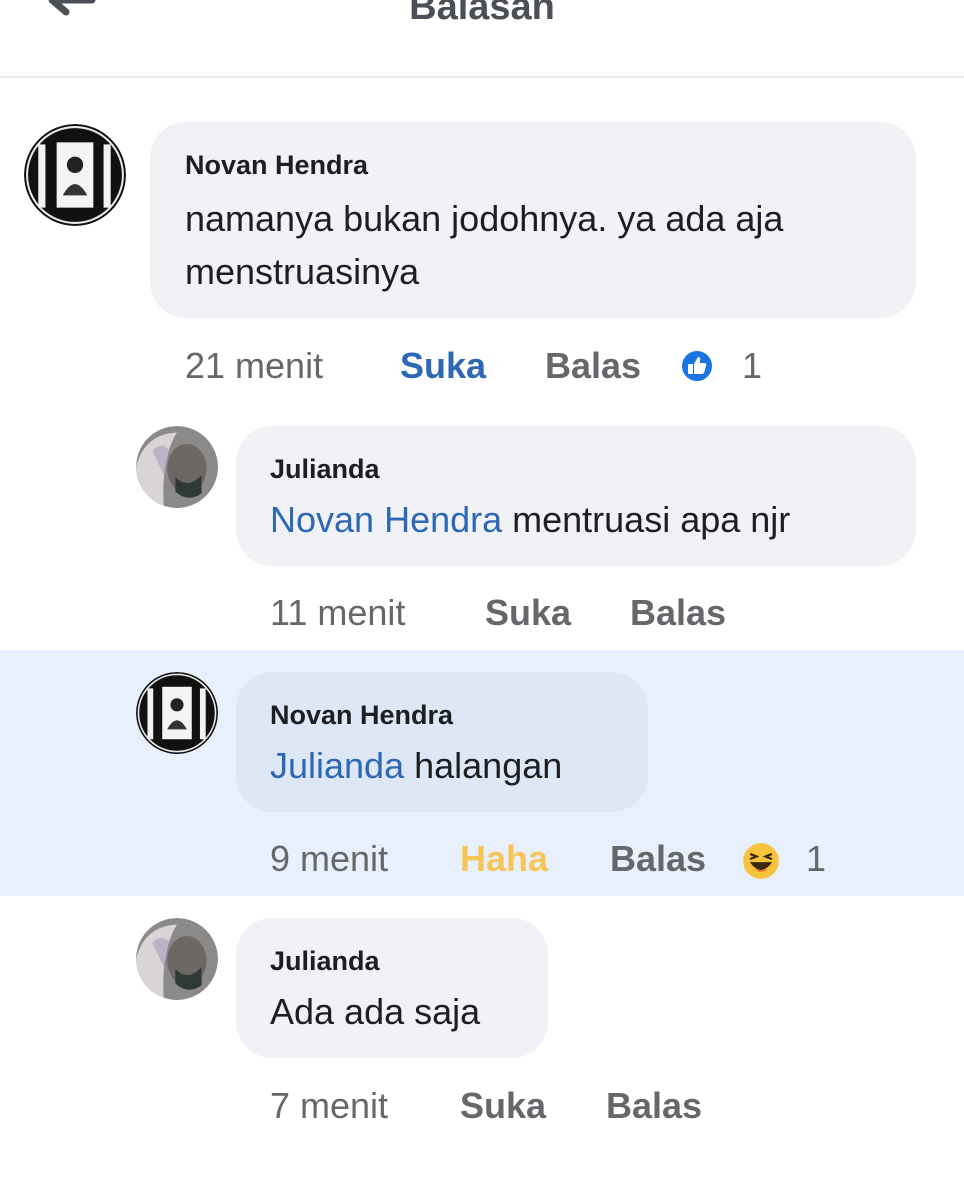 Image resolution: width=964 pixels, height=1200 pixels. I want to click on comment-text: Ada ada saja, so click(375, 1011).